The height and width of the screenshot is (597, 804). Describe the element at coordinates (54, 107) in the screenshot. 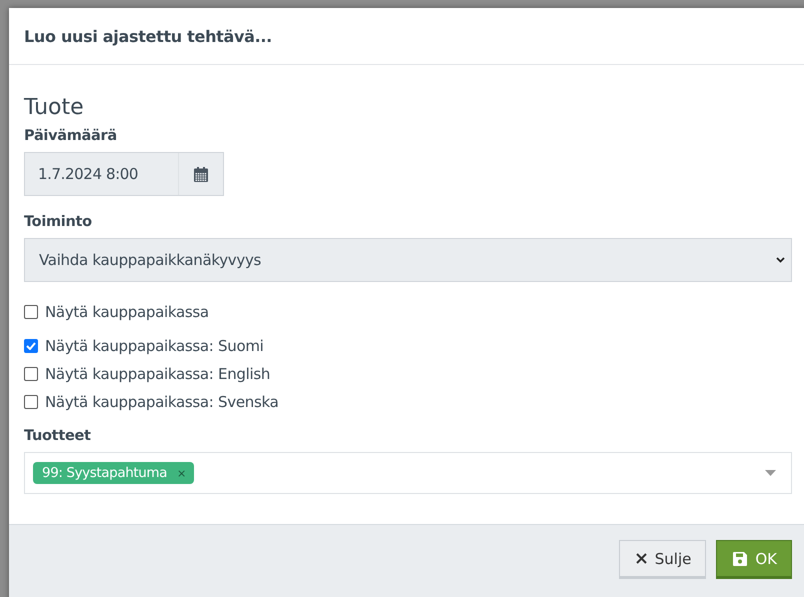

I see `section-title: Tuote` at that location.